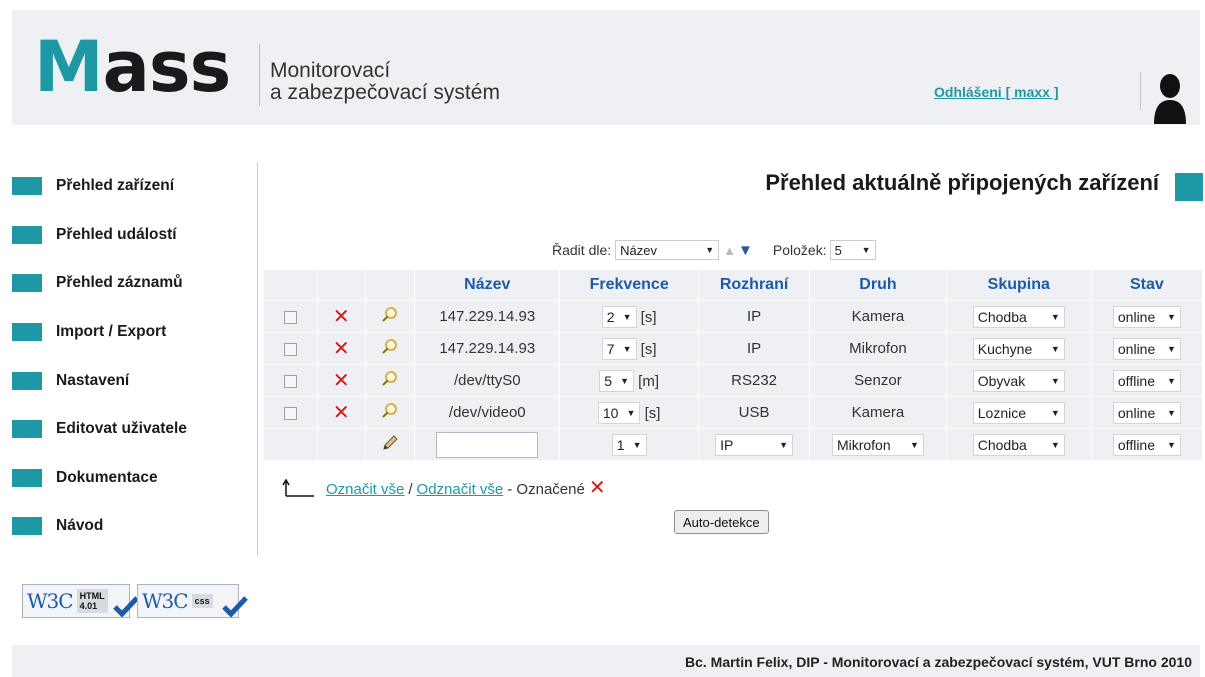 The width and height of the screenshot is (1205, 677). Describe the element at coordinates (1170, 98) in the screenshot. I see `user-icon` at that location.